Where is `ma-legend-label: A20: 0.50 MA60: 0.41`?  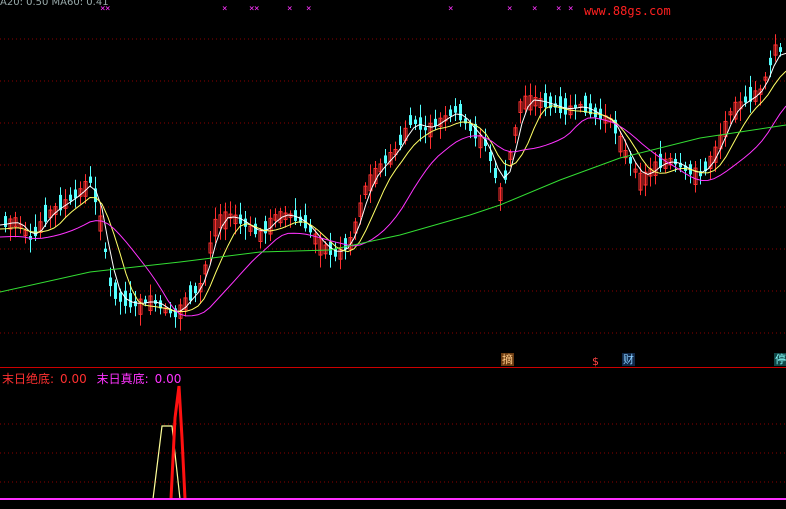
ma-legend-label: A20: 0.50 MA60: 0.41 is located at coordinates (54, 4).